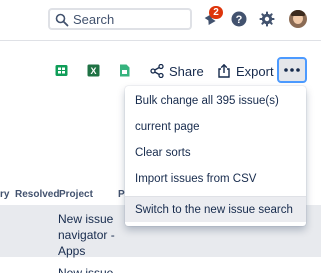 The width and height of the screenshot is (321, 273). I want to click on menu-item-bulk-change: Bulk change all 395 issue(s), so click(215, 101).